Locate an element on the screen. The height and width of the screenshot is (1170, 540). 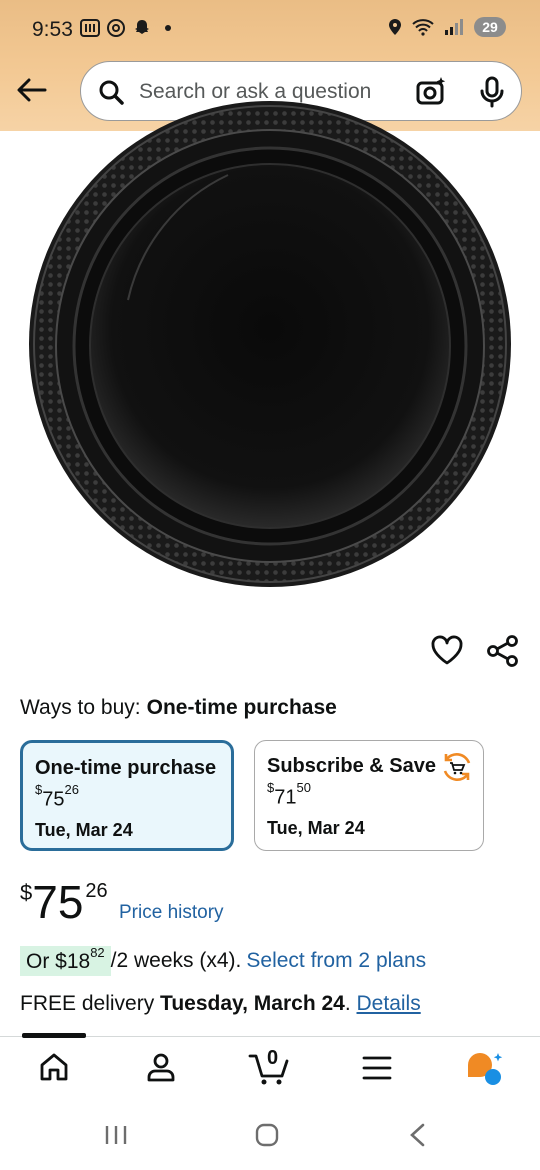
notification-icons is located at coordinates (129, 28).